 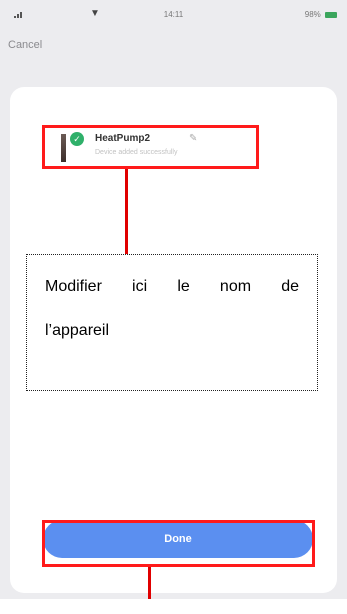 What do you see at coordinates (178, 543) in the screenshot?
I see `done-button-highlight` at bounding box center [178, 543].